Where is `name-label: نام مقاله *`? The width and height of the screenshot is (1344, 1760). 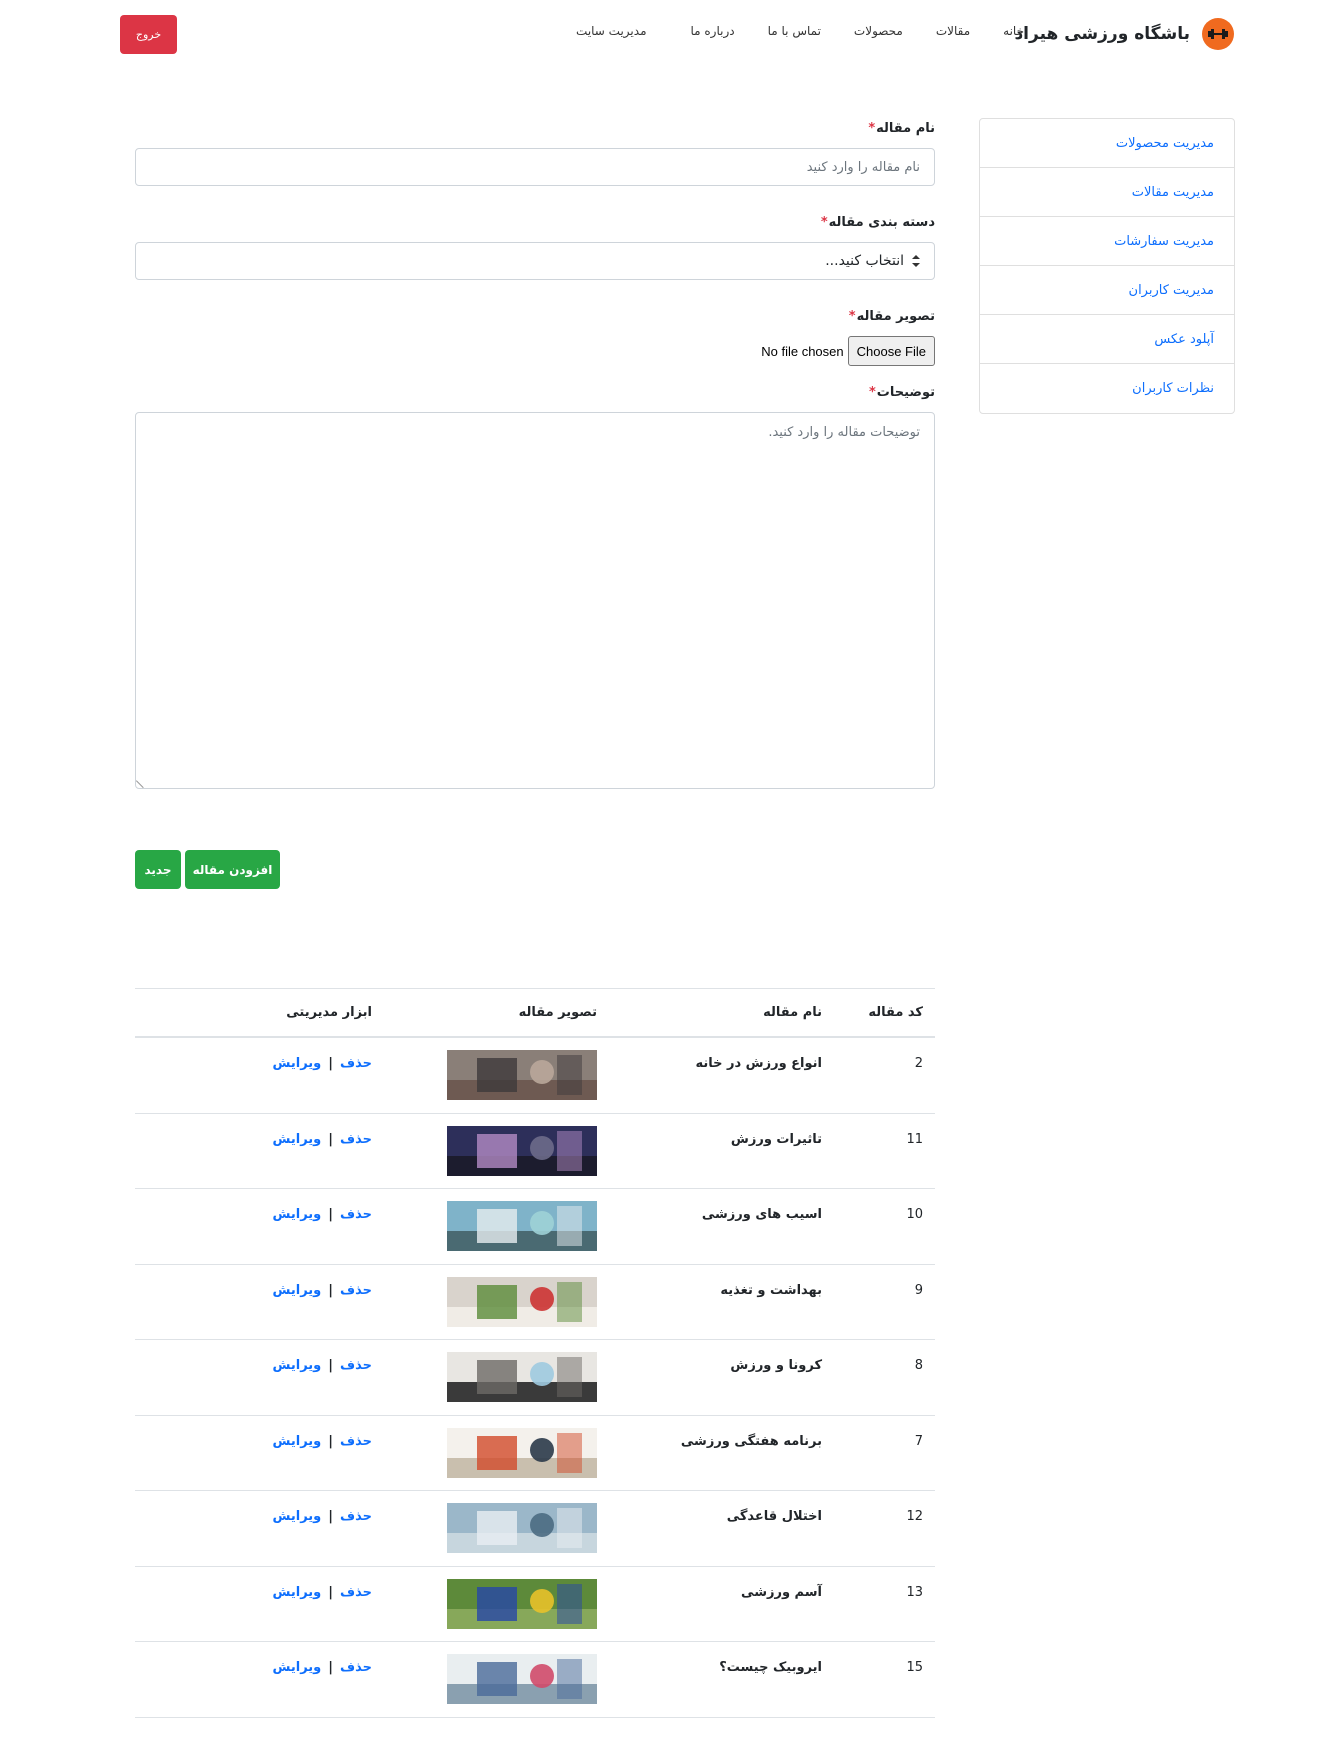
name-label: نام مقاله * is located at coordinates (535, 128).